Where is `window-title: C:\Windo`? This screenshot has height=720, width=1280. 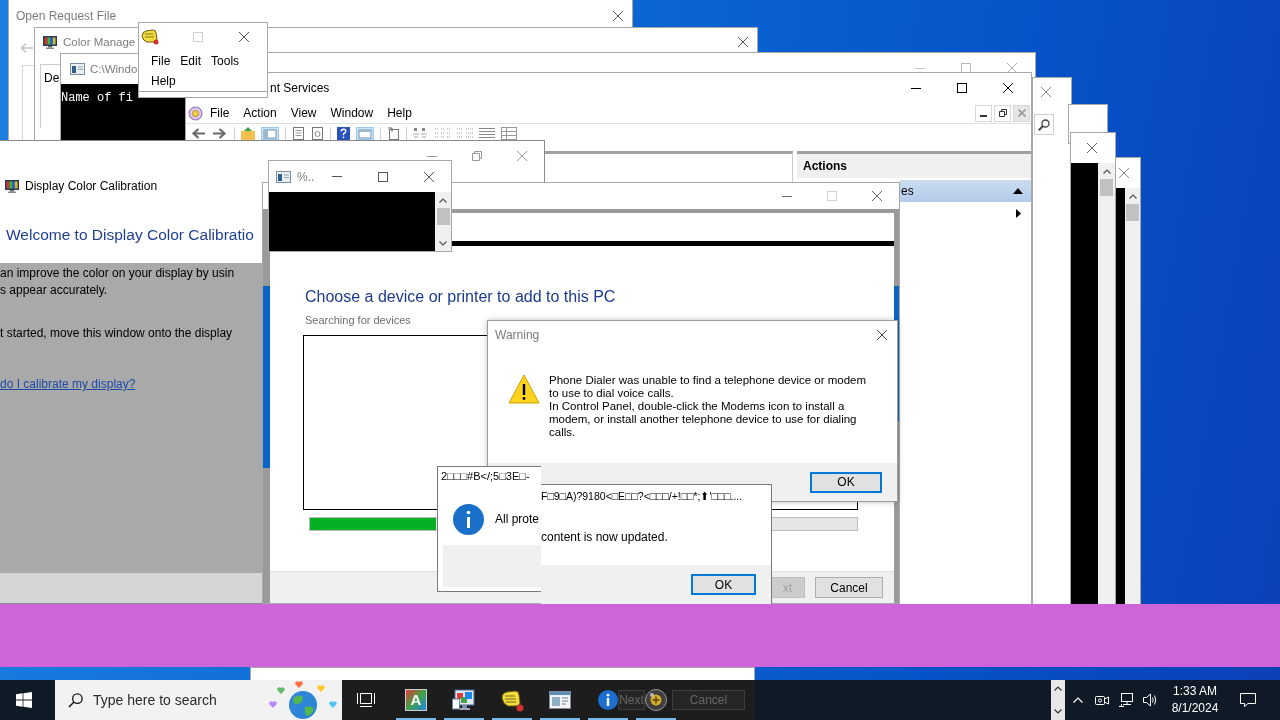
window-title: C:\Windo is located at coordinates (114, 69).